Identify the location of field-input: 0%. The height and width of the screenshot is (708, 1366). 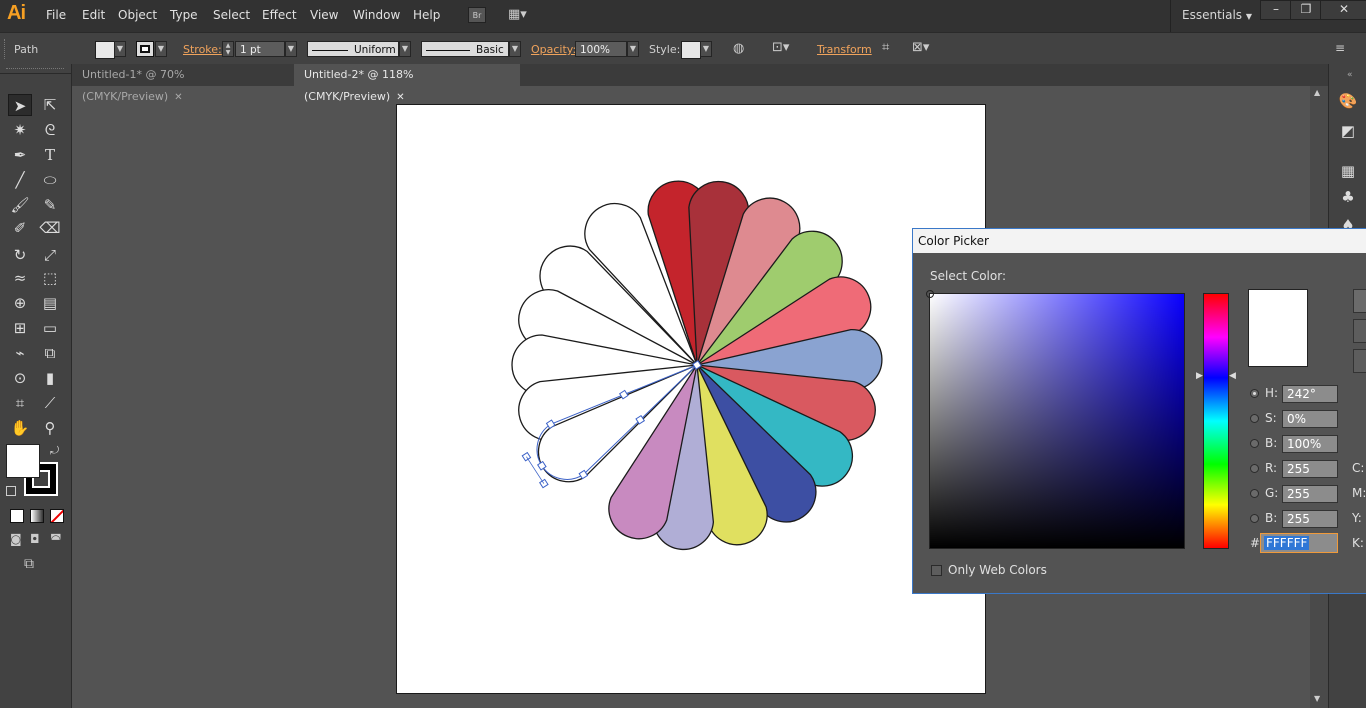
(1310, 419).